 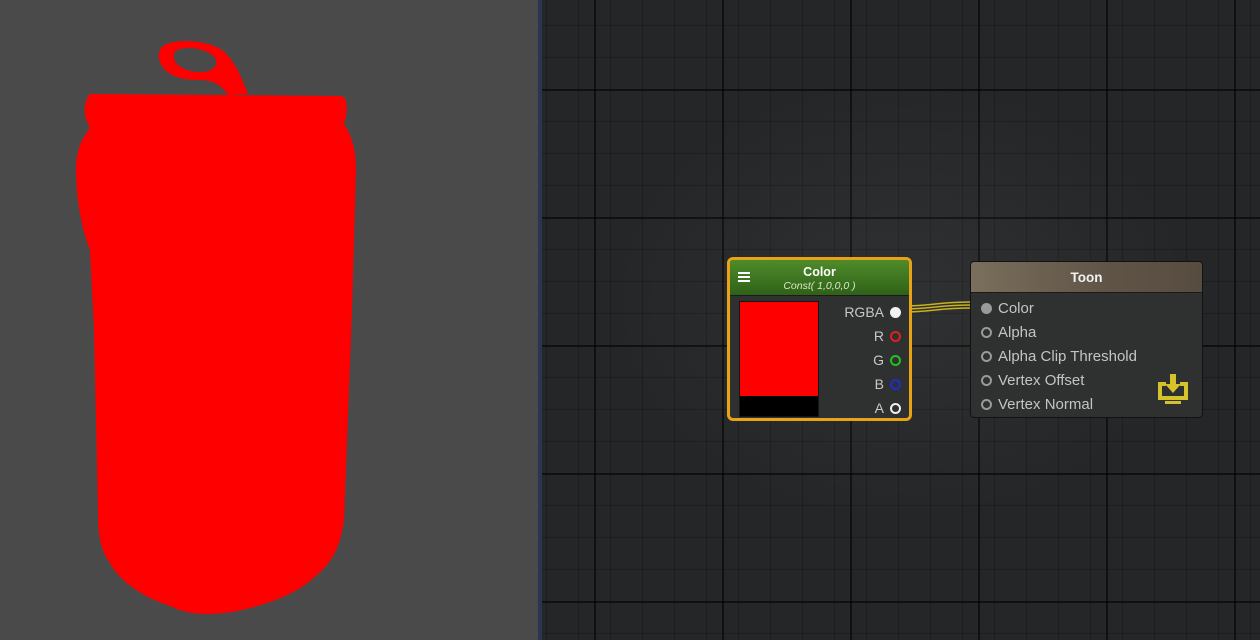 I want to click on input-port-vertex-offset: Vertex Offset, so click(x=1032, y=380).